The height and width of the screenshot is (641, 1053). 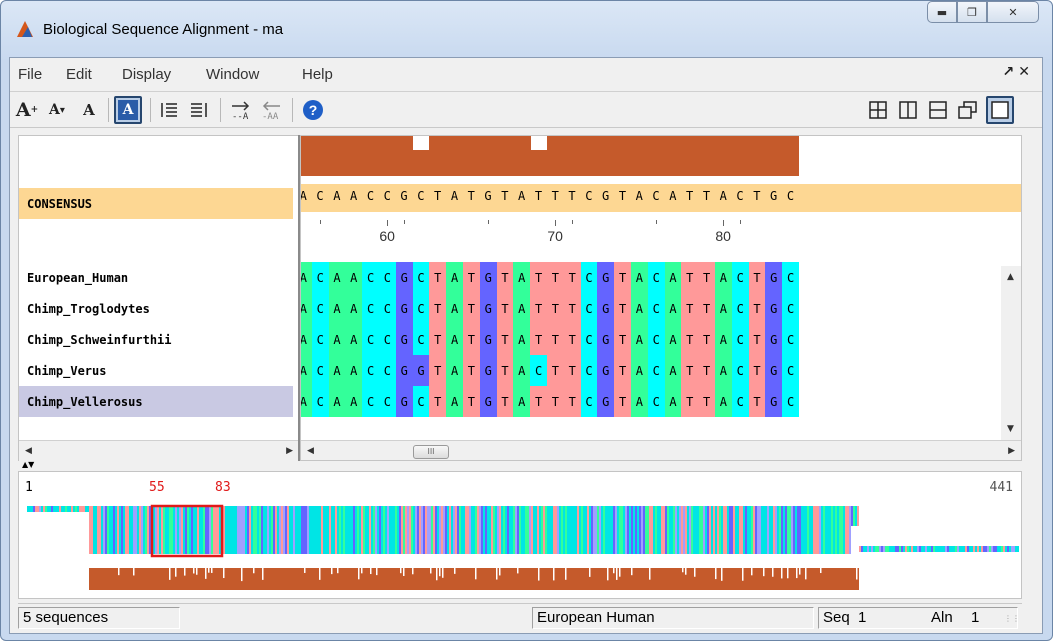 What do you see at coordinates (156, 339) in the screenshot?
I see `sequence-name-row: Chimp_Schweinfurthii` at bounding box center [156, 339].